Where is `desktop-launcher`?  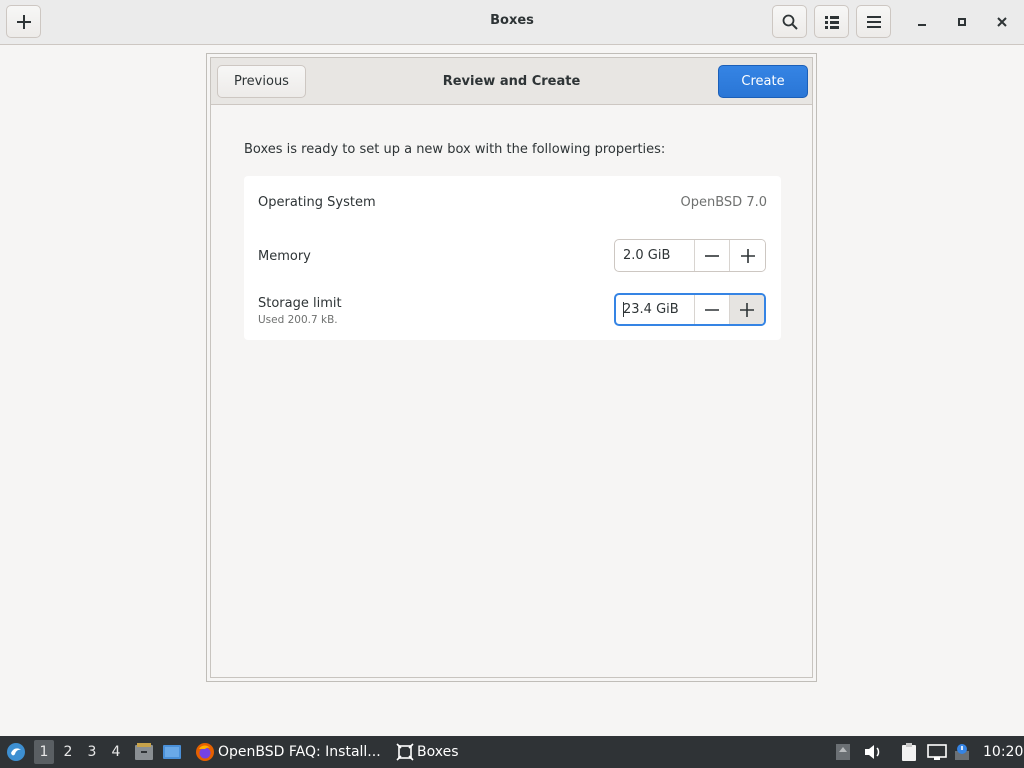 desktop-launcher is located at coordinates (172, 752).